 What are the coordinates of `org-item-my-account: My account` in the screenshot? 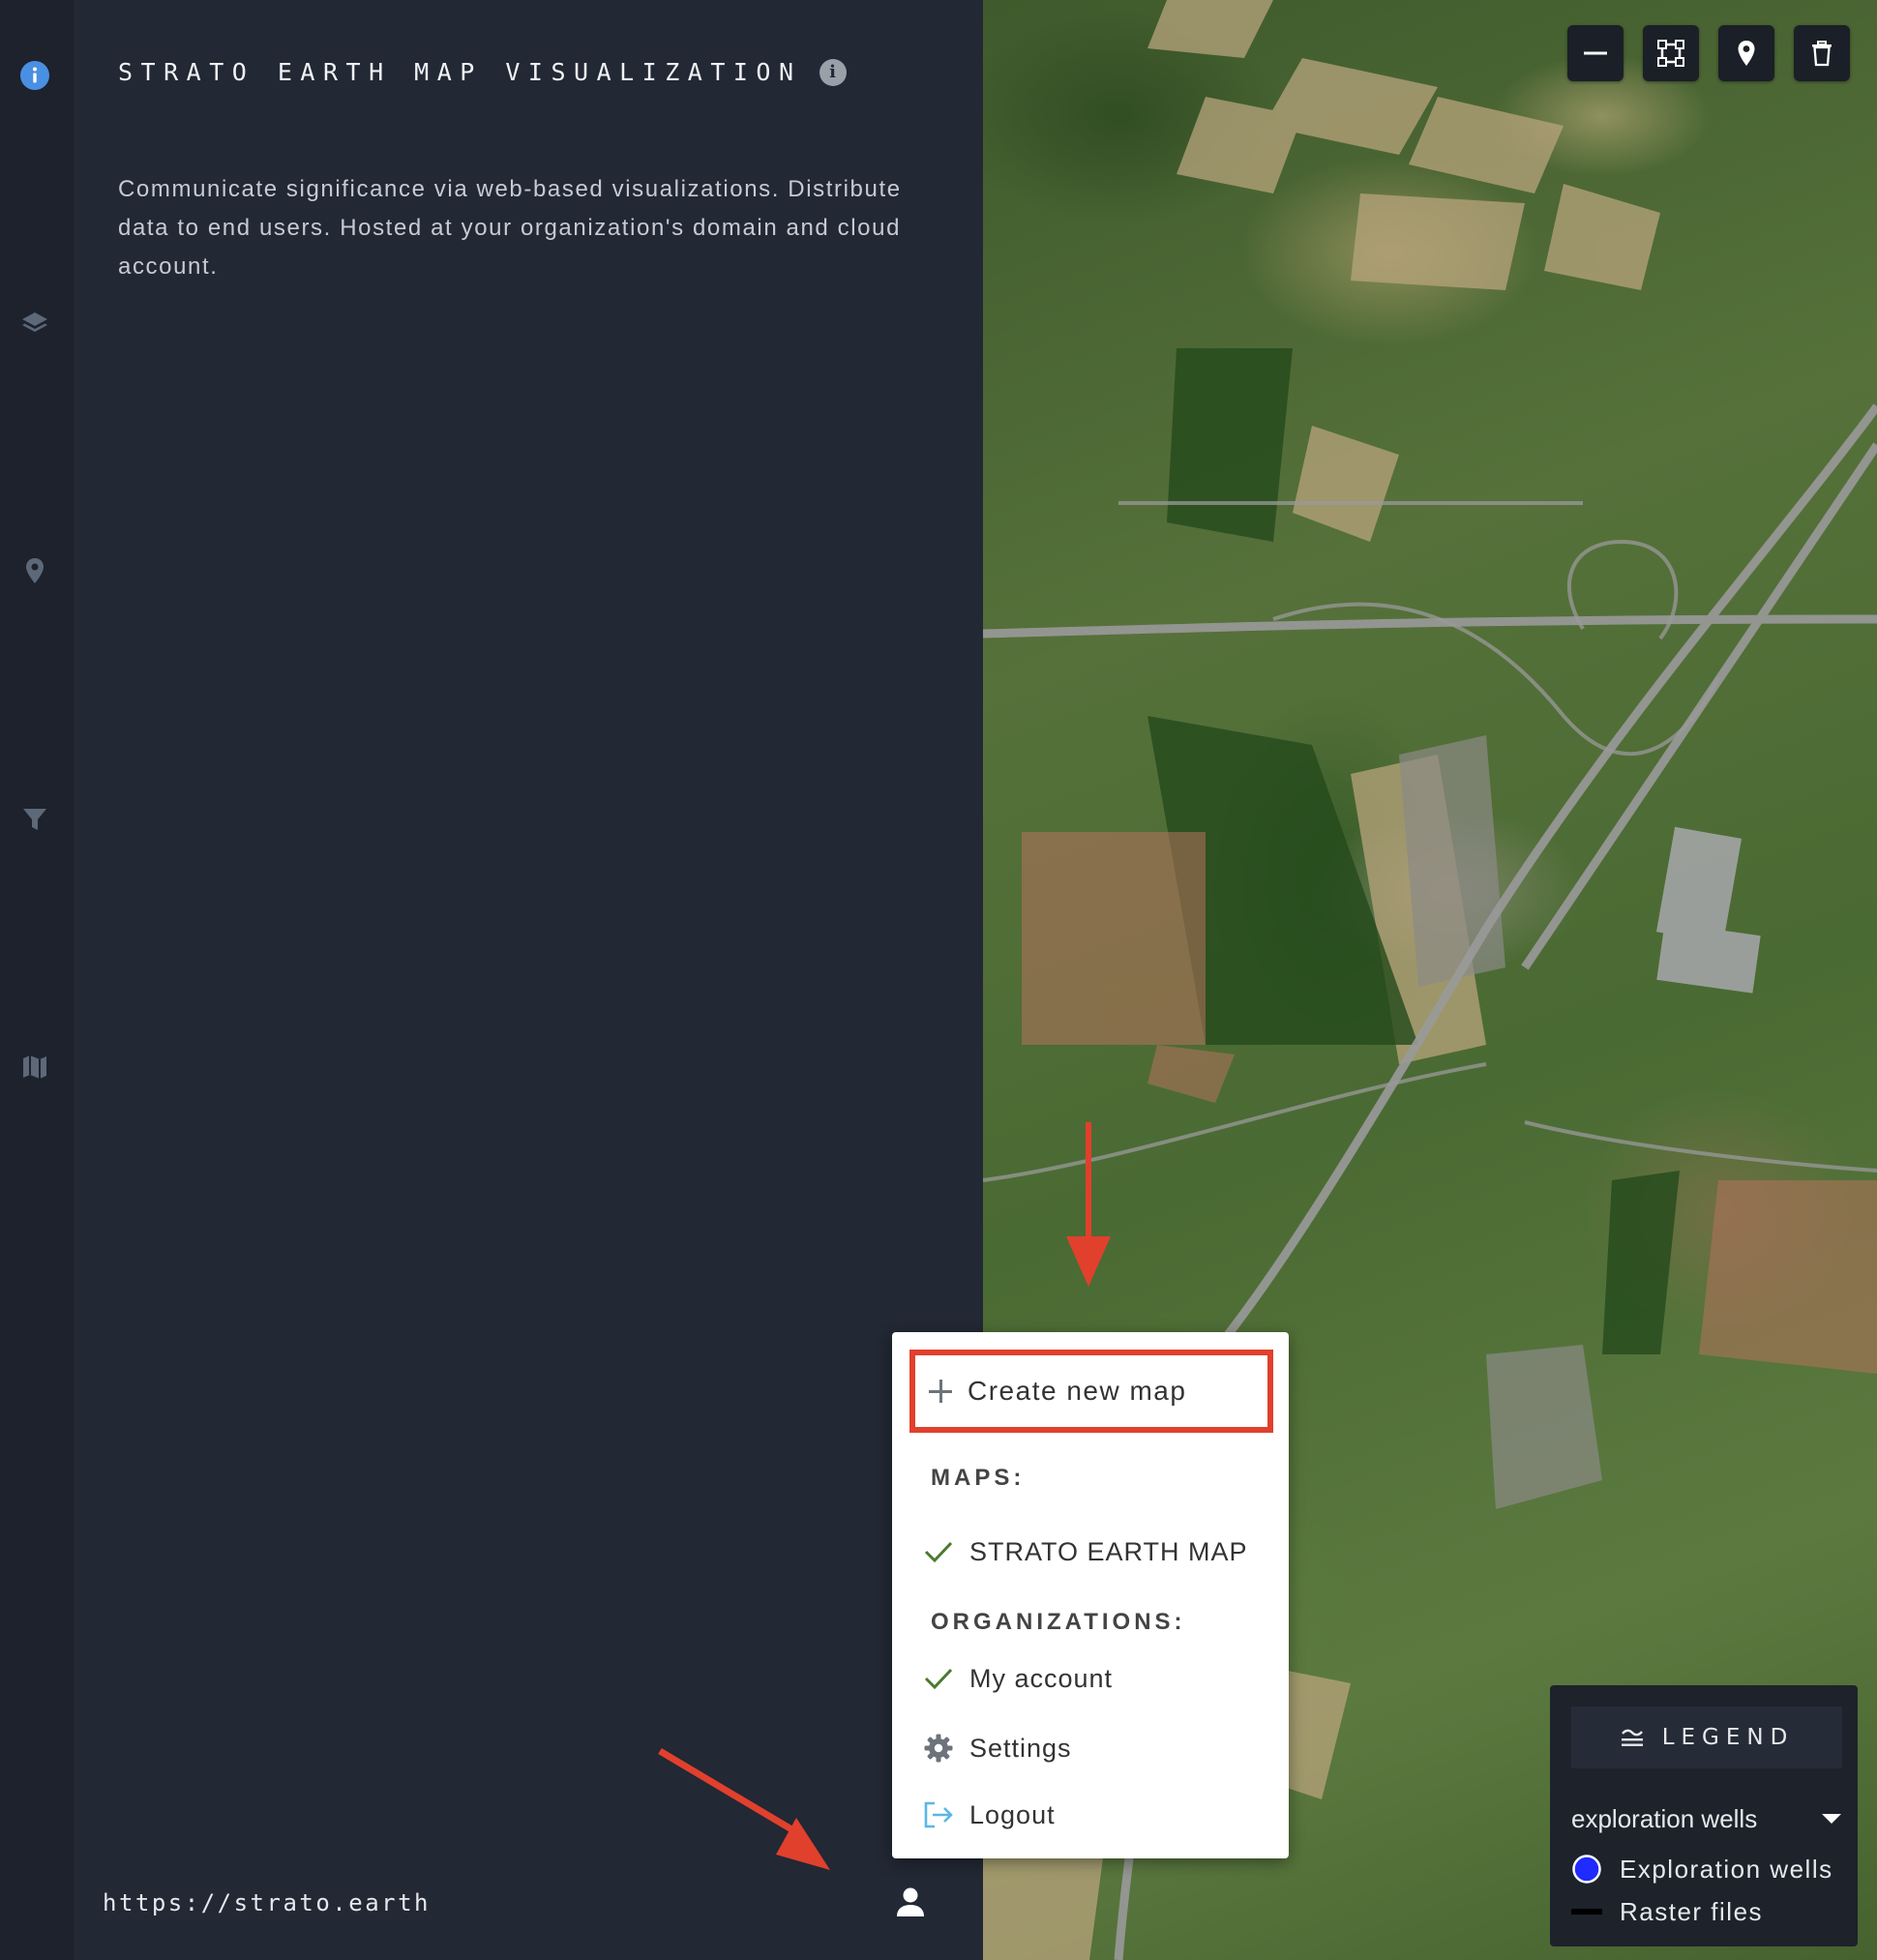 It's located at (1095, 1679).